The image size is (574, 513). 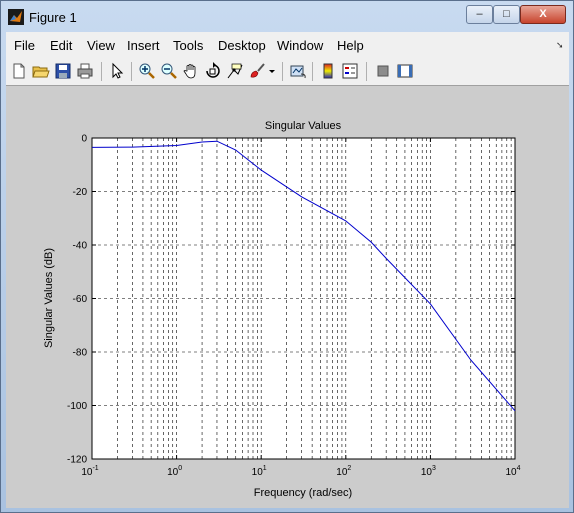 I want to click on zoom-out-icon, so click(x=169, y=71).